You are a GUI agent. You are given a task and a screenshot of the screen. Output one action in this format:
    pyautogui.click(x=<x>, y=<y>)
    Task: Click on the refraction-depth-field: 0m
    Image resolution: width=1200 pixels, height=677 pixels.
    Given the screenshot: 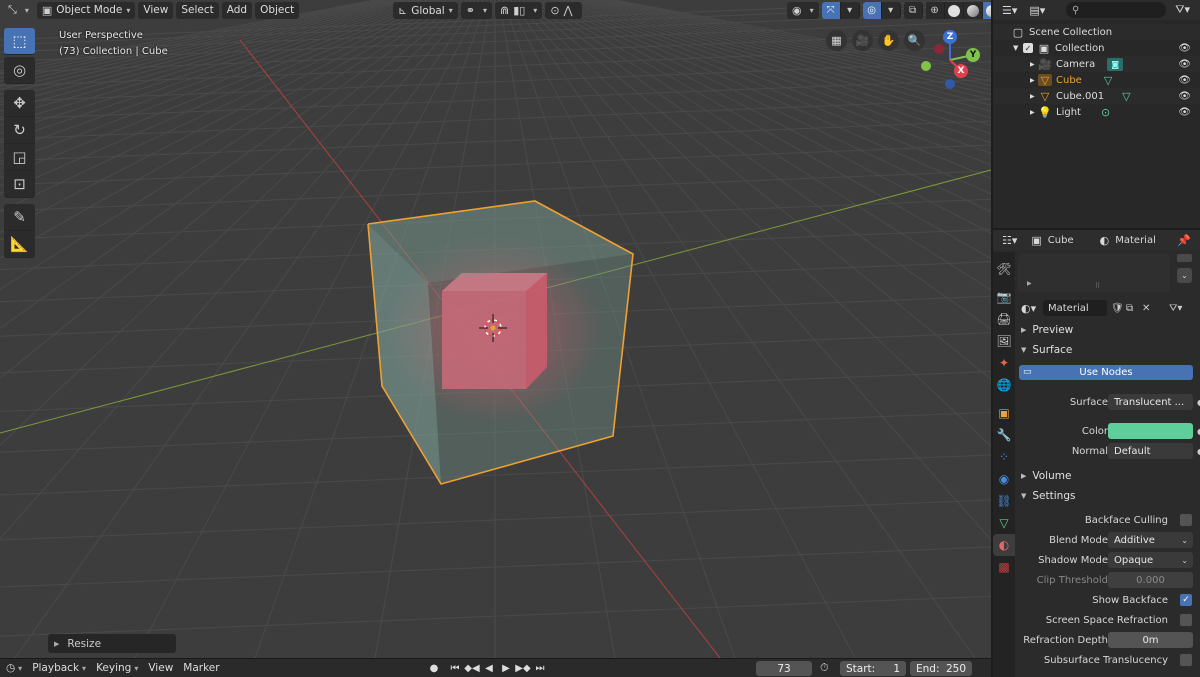 What is the action you would take?
    pyautogui.click(x=1150, y=640)
    